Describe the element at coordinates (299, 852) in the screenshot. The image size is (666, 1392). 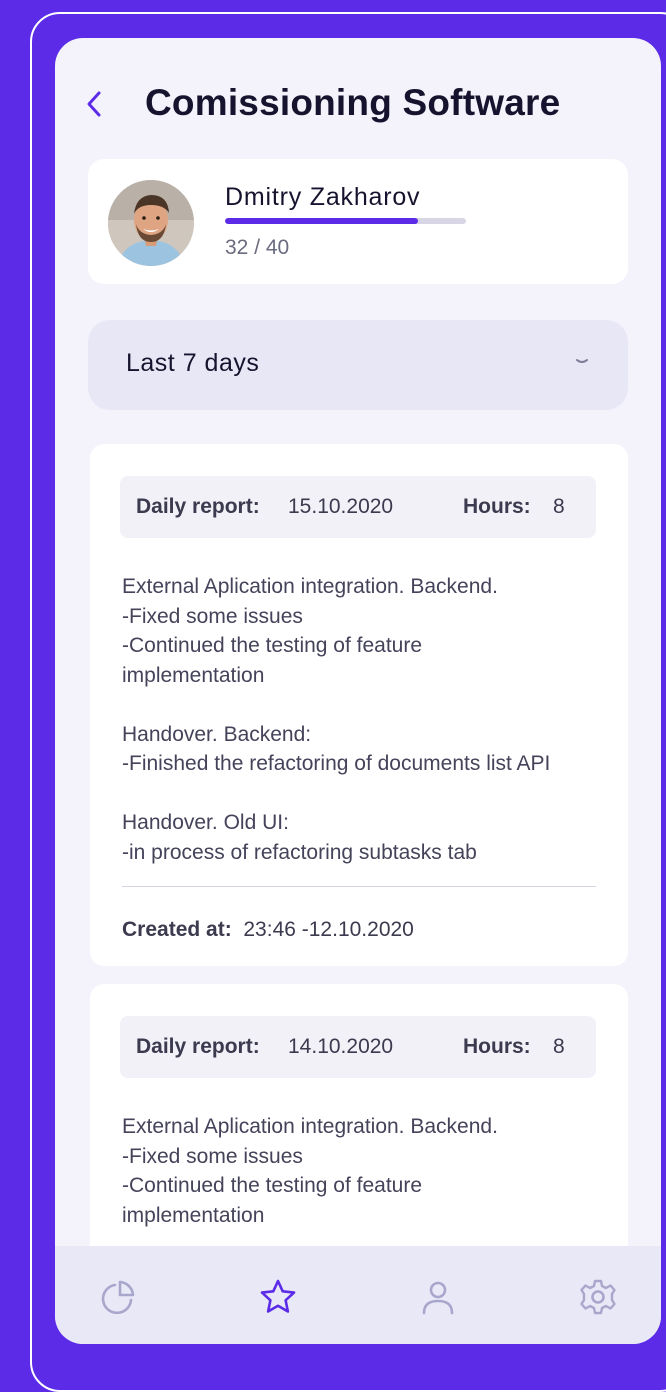
I see `report-line: -in process of refactoring subtasks tab` at that location.